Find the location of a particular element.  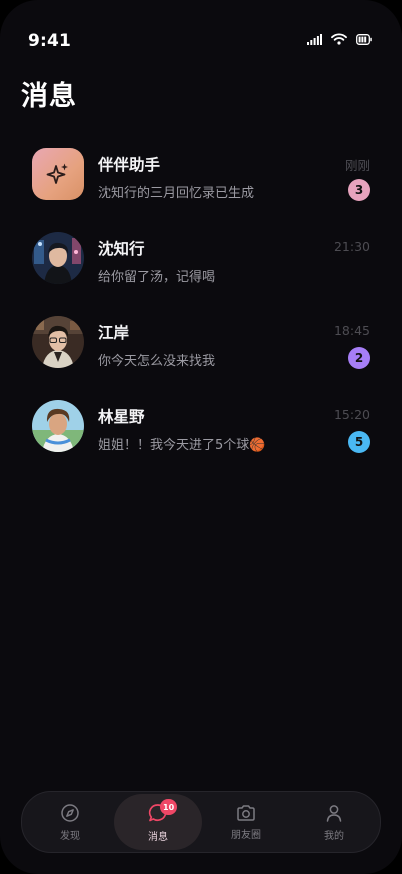

tab-label: 我的 is located at coordinates (334, 836).